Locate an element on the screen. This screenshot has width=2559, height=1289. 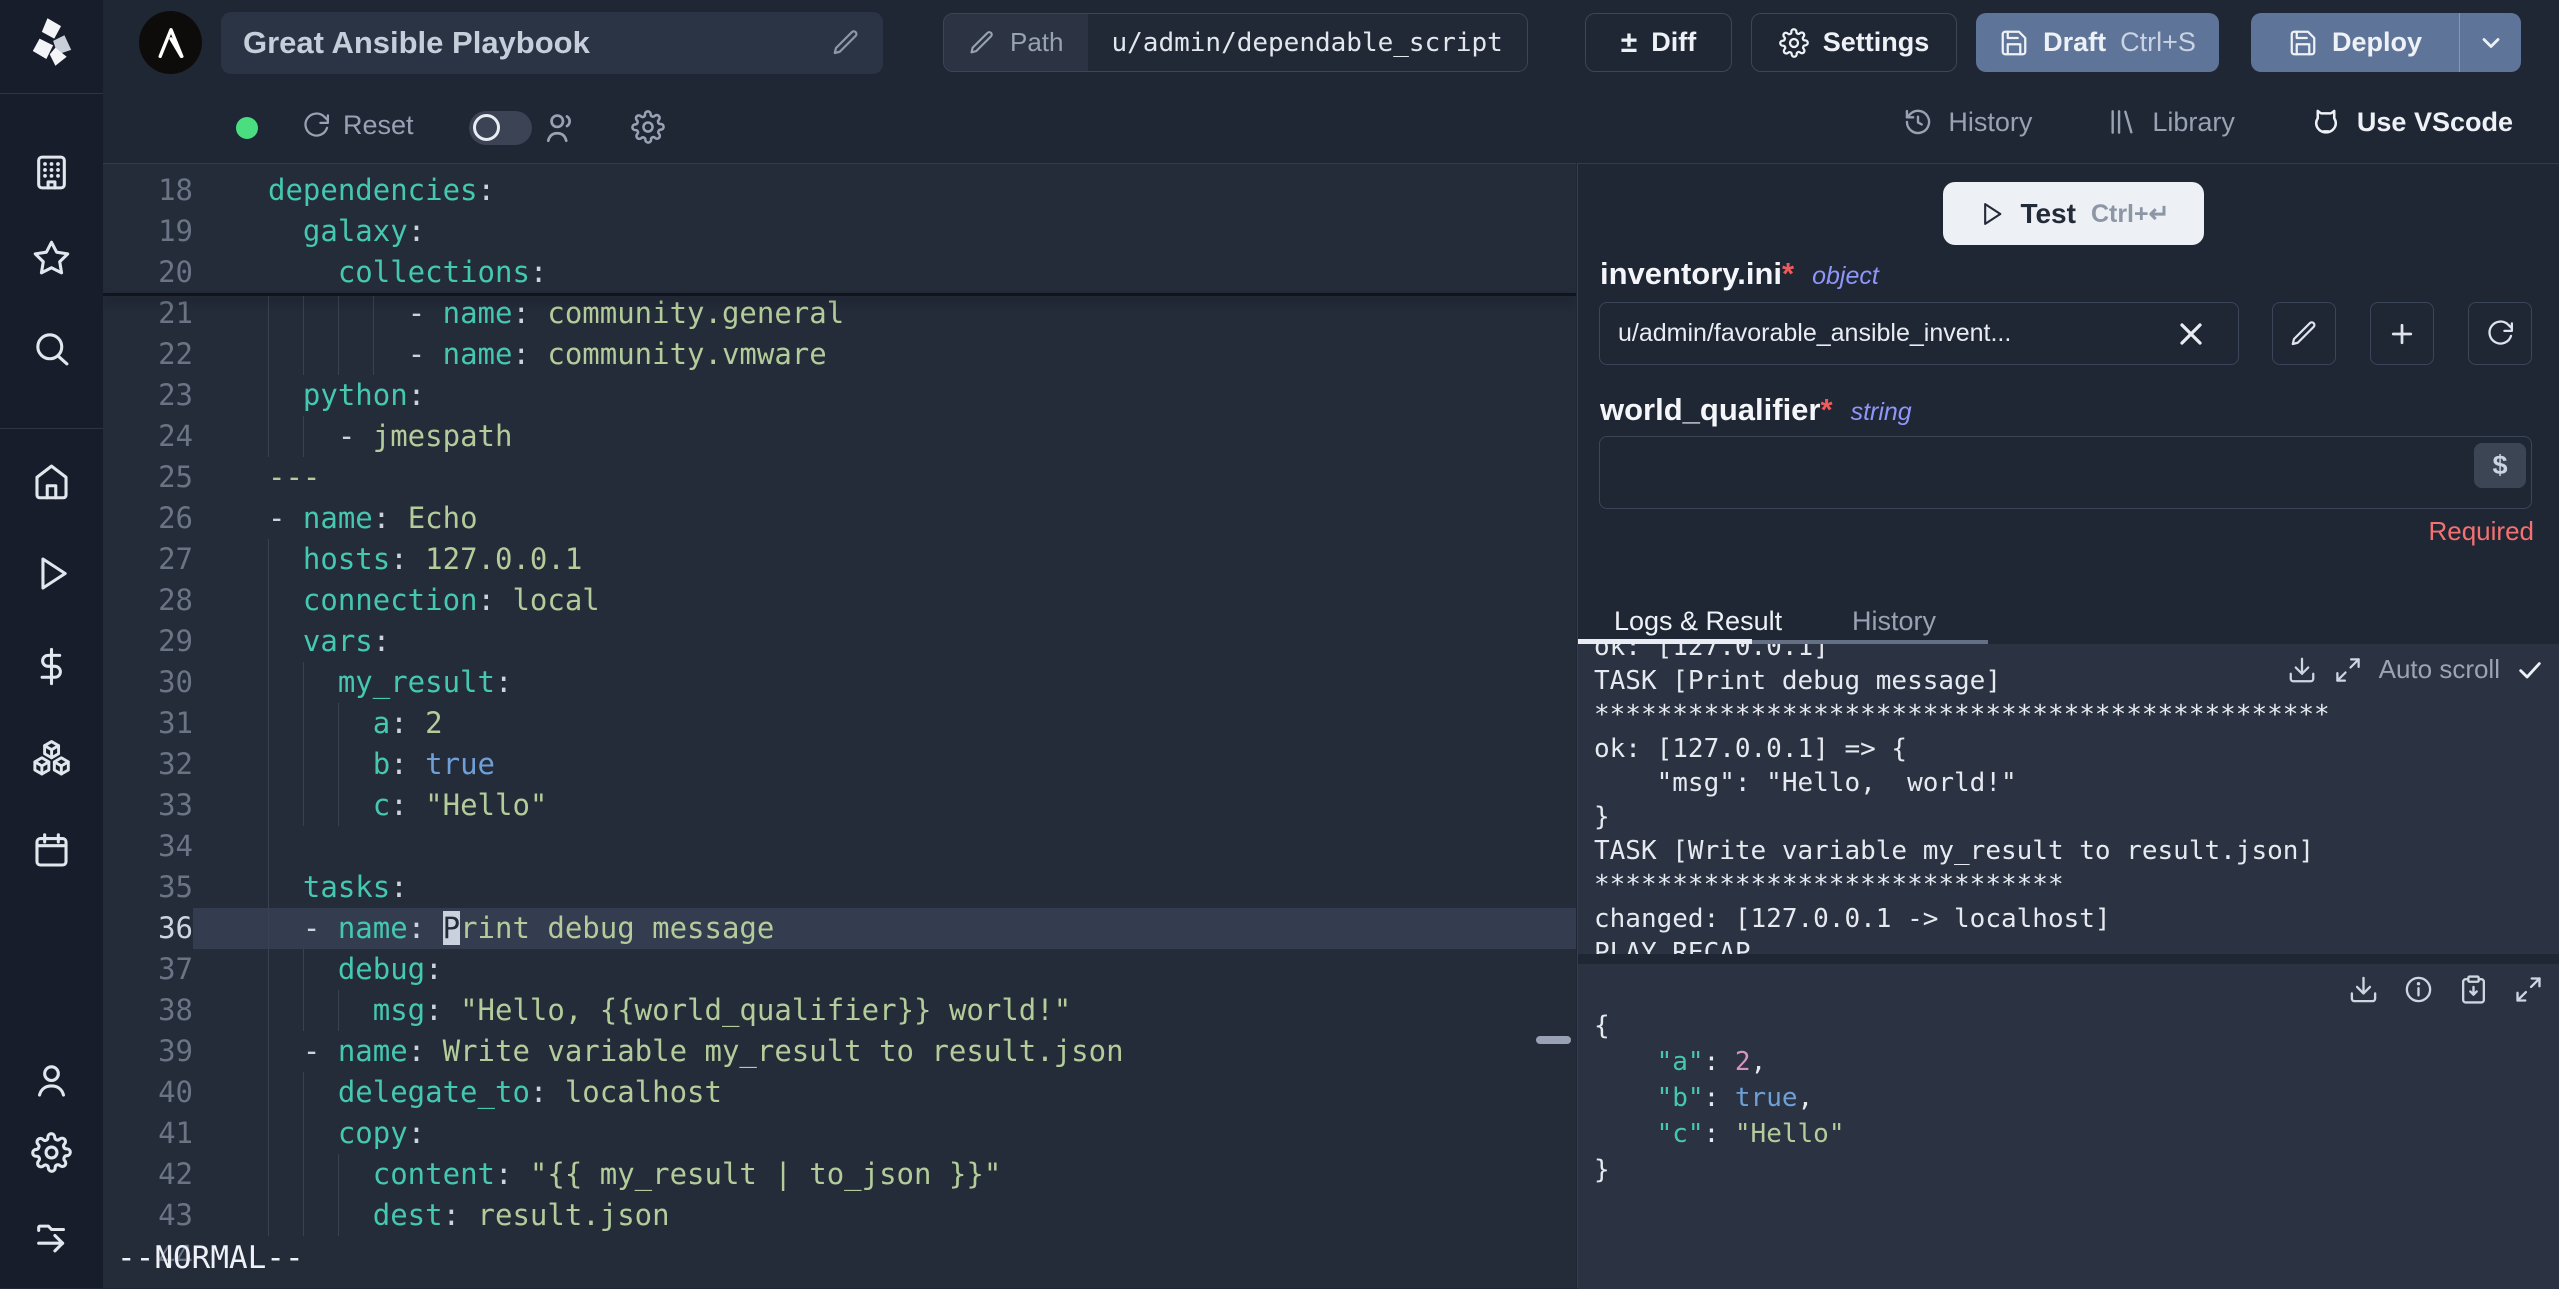
code-line-22: 22 - name: community.vmware is located at coordinates (839, 354).